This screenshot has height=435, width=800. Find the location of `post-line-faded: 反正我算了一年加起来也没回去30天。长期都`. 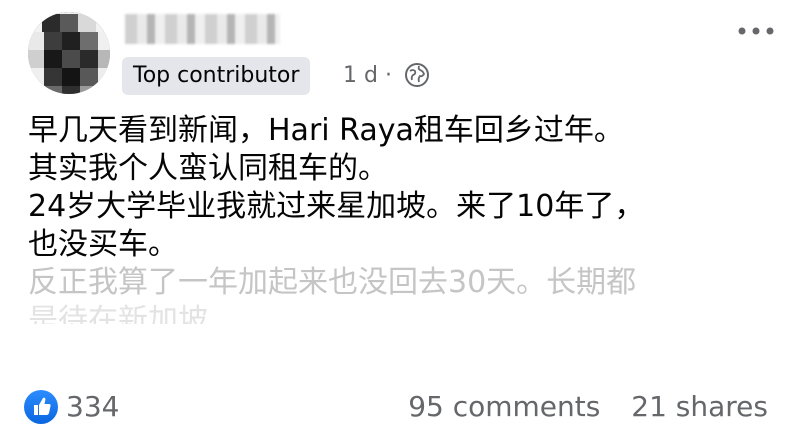

post-line-faded: 反正我算了一年加起来也没回去30天。长期都 is located at coordinates (332, 282).